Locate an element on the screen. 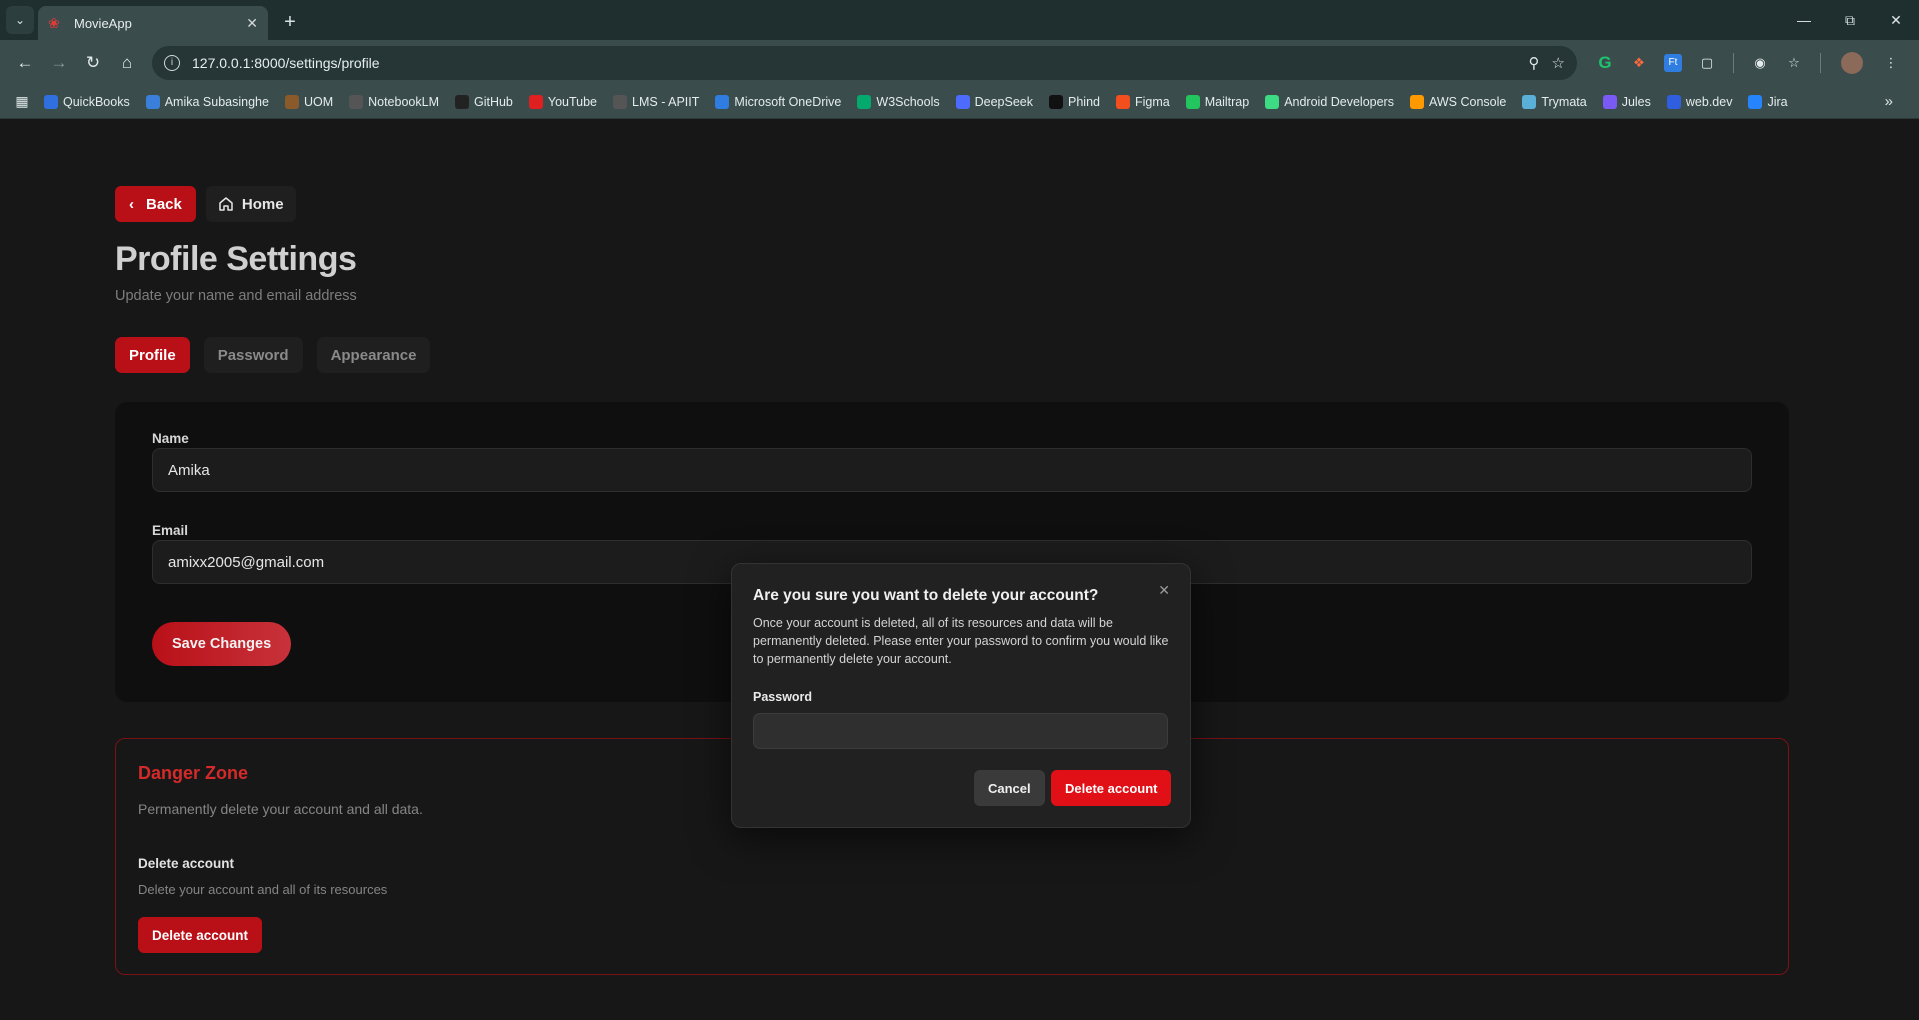  tab-title: MovieApp is located at coordinates (103, 23).